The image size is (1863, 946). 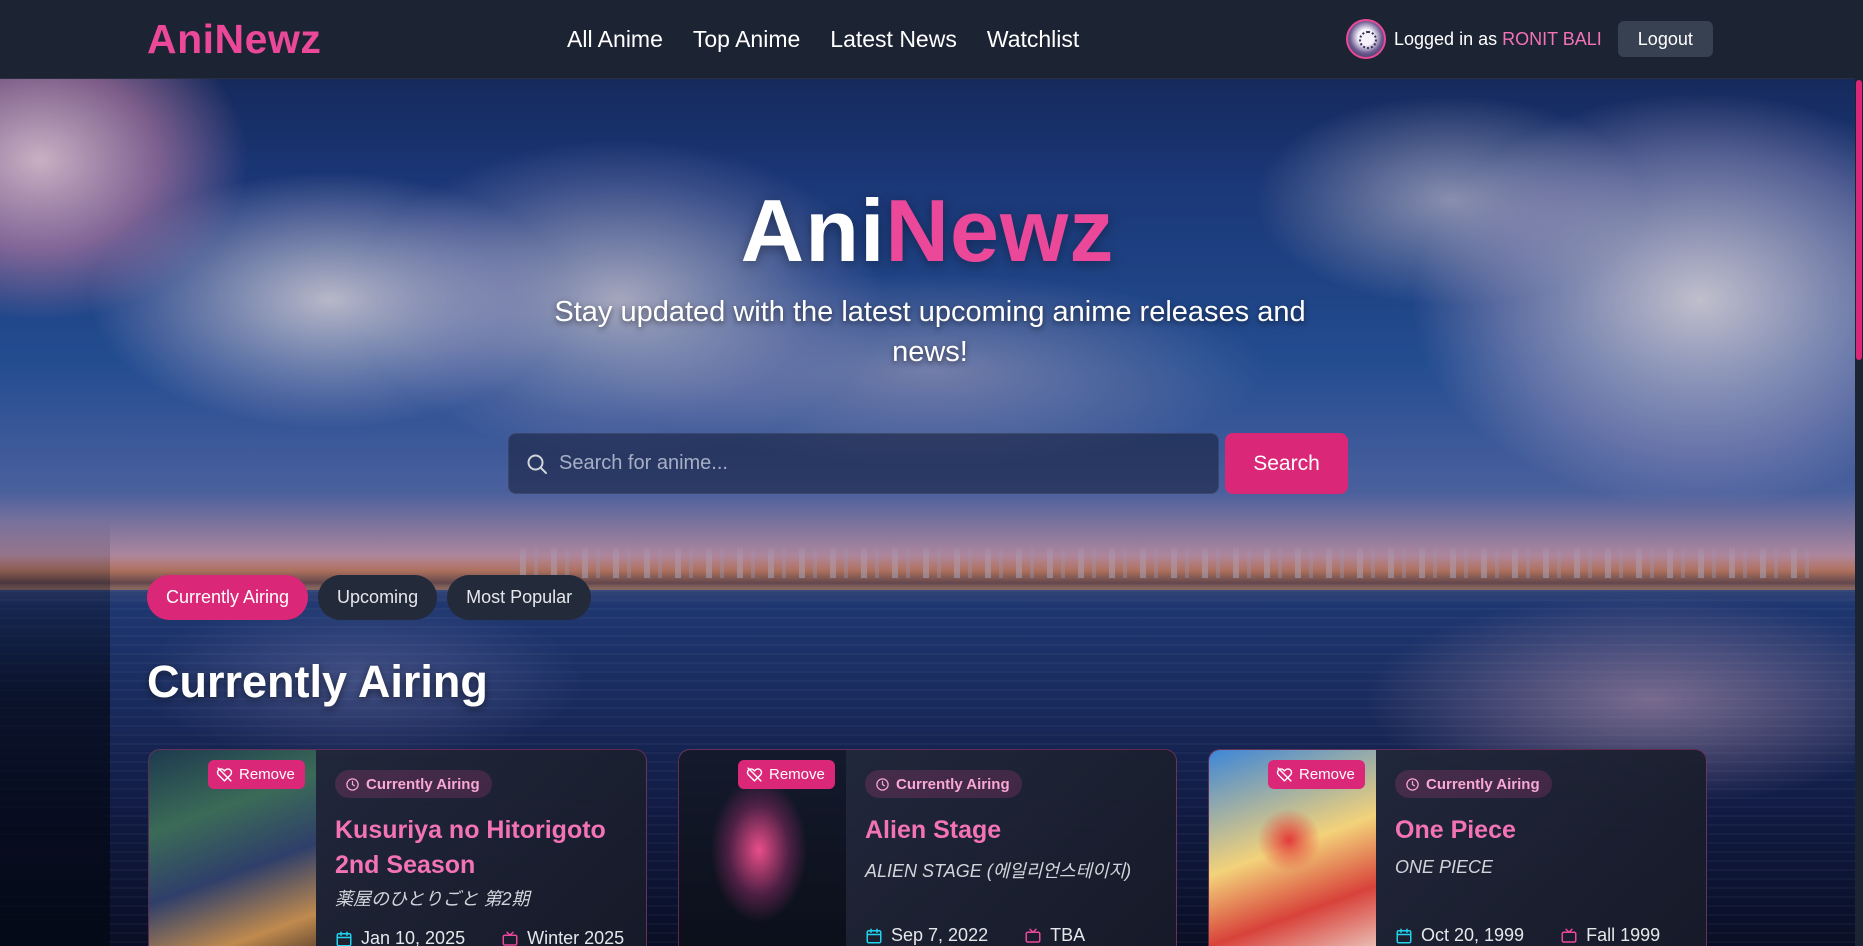 I want to click on scrollbar-thumb, so click(x=1859, y=220).